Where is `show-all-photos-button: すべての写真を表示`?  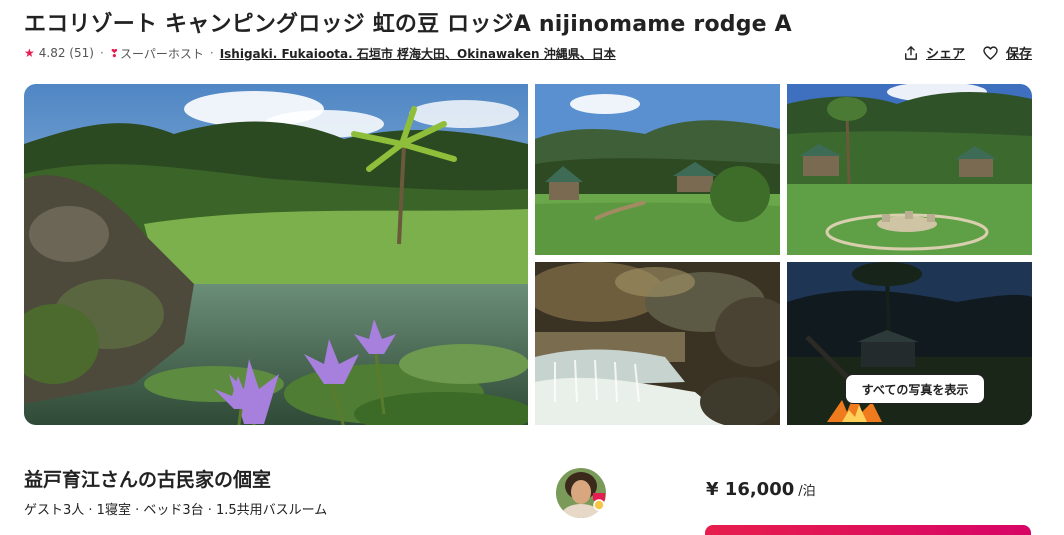
show-all-photos-button: すべての写真を表示 is located at coordinates (915, 389).